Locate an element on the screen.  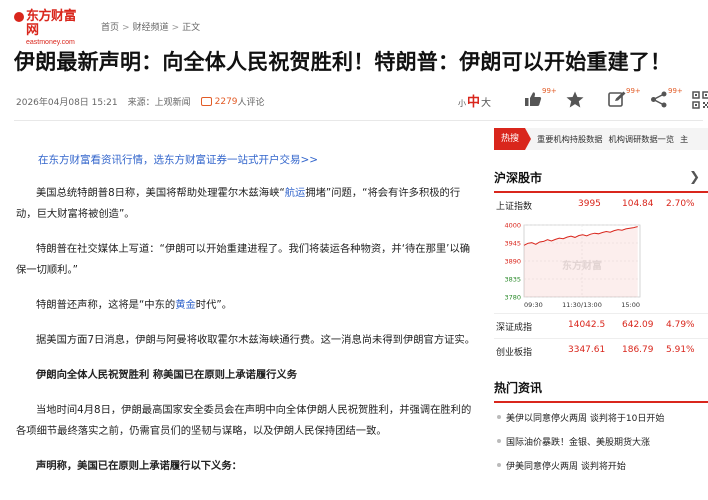
article-actions: 99+ 99+ 99+ is located at coordinates (614, 99).